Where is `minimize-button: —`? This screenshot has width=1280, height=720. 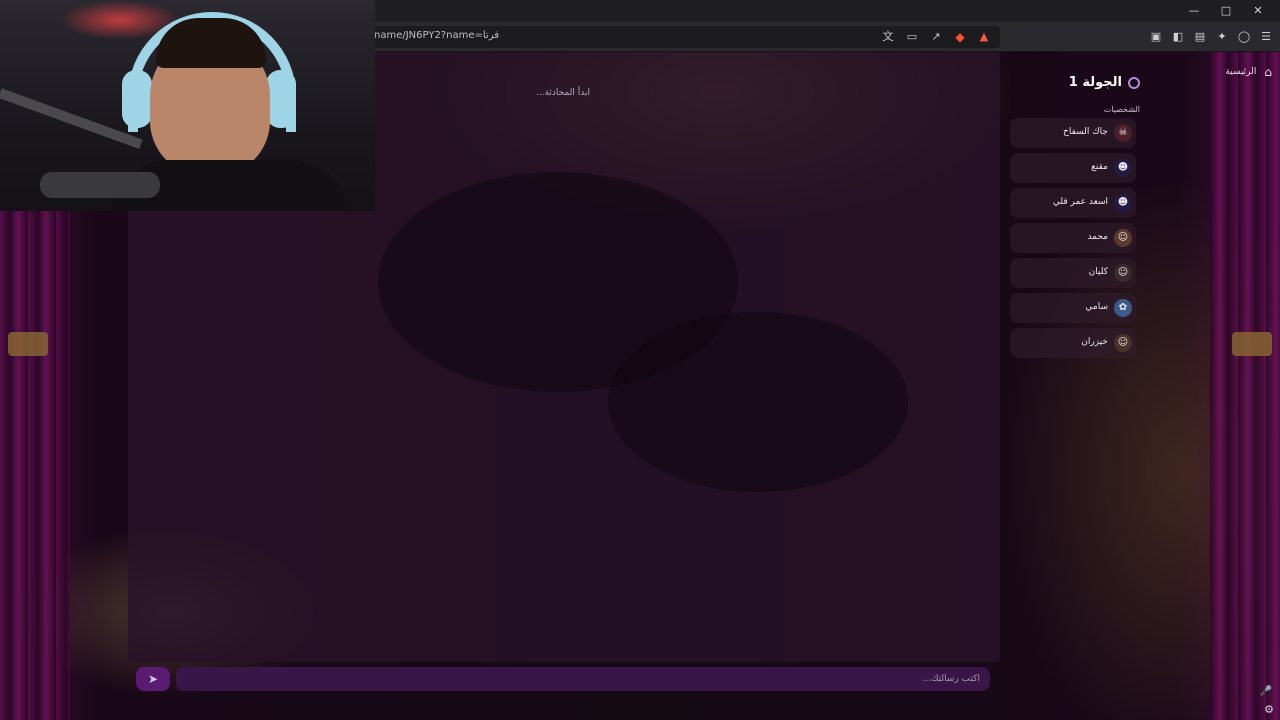 minimize-button: — is located at coordinates (1194, 11).